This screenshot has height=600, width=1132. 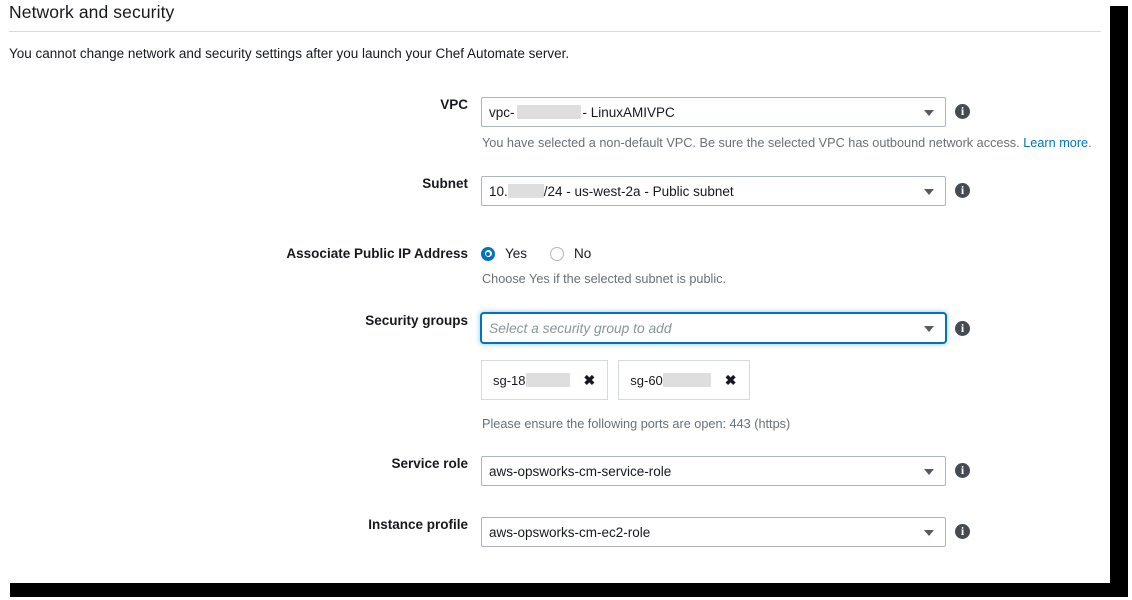 I want to click on vpc-value-suffix: - LinuxAMIVPC, so click(x=628, y=112).